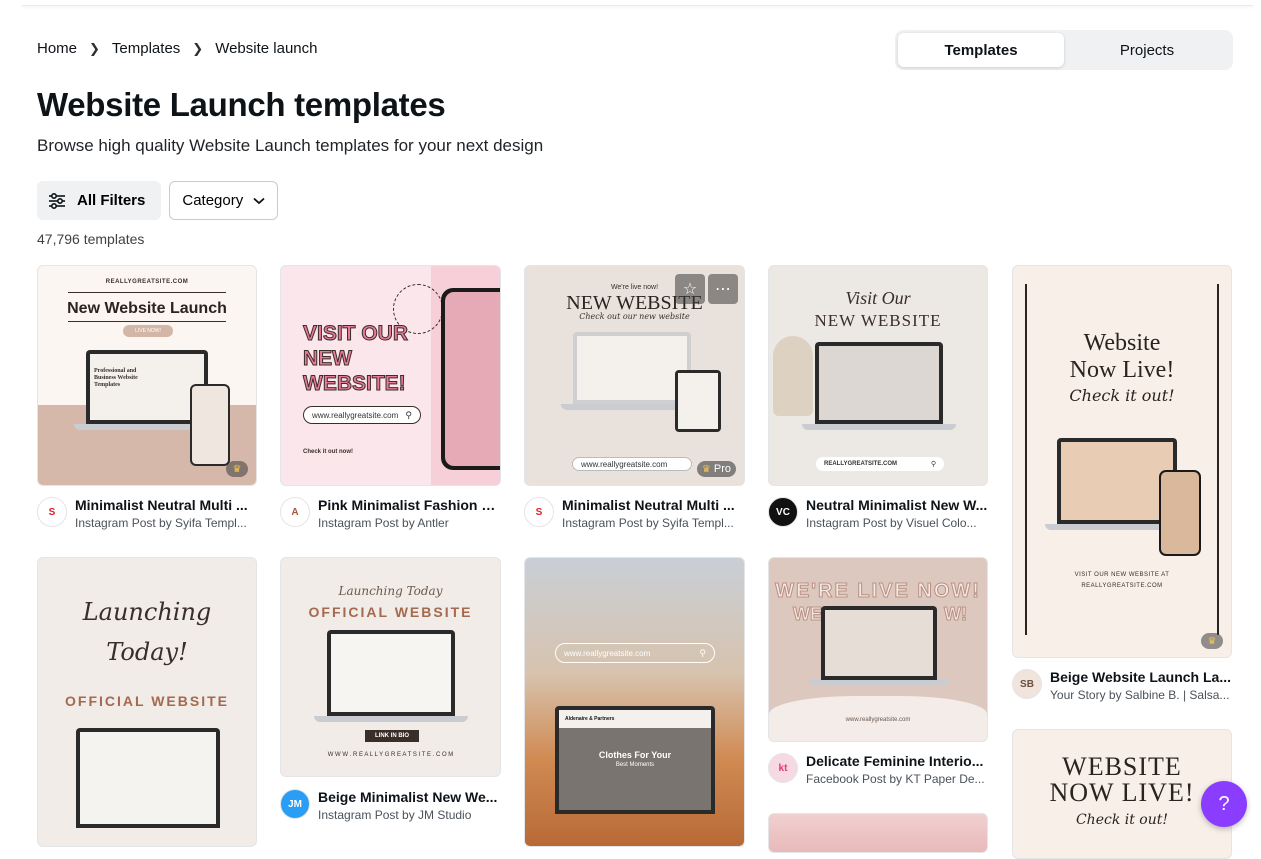  What do you see at coordinates (635, 755) in the screenshot?
I see `screen-hero: Clothes For Your` at bounding box center [635, 755].